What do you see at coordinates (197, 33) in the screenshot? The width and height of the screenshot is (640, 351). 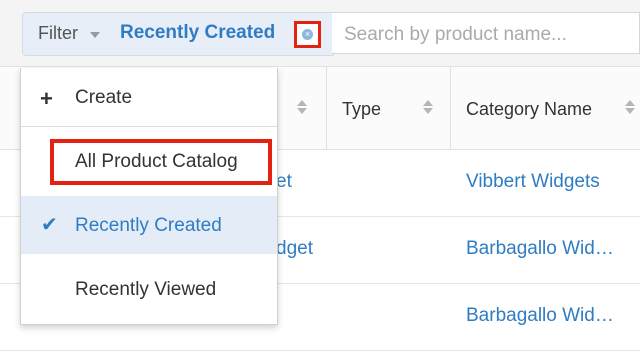 I see `active-filter-label: Recently Created` at bounding box center [197, 33].